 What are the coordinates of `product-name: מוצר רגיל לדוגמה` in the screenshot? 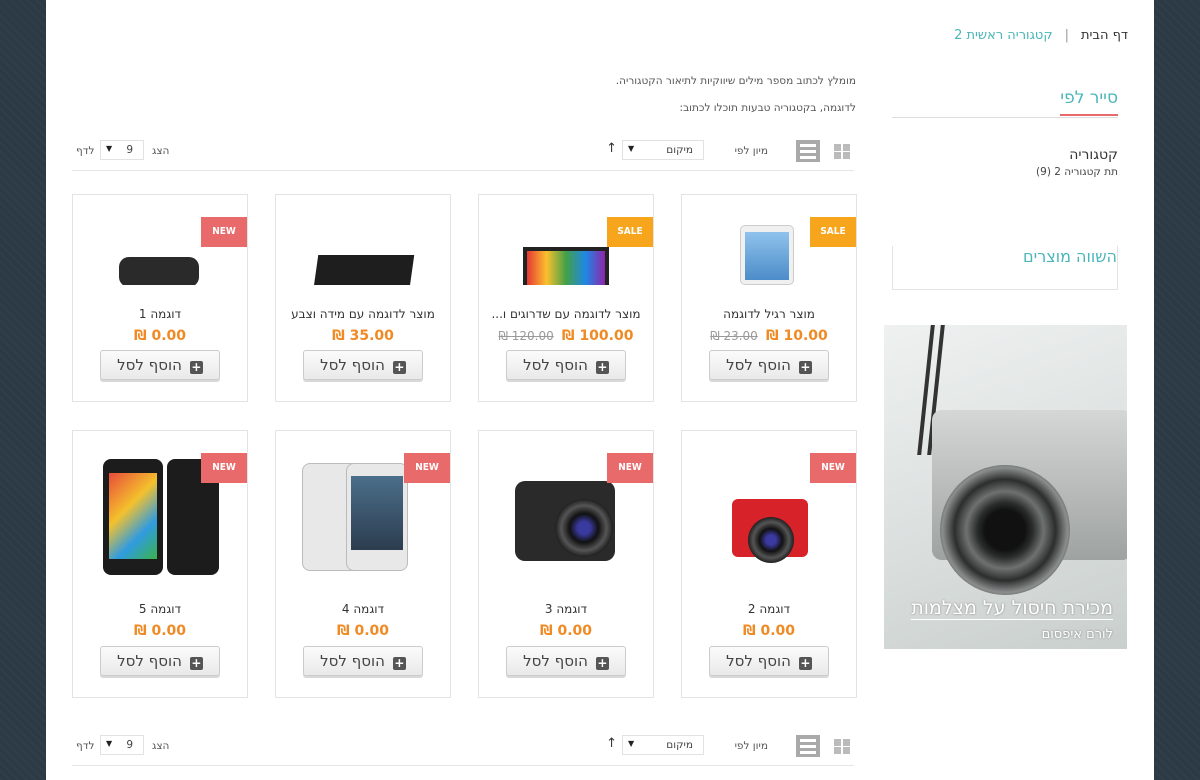 It's located at (769, 314).